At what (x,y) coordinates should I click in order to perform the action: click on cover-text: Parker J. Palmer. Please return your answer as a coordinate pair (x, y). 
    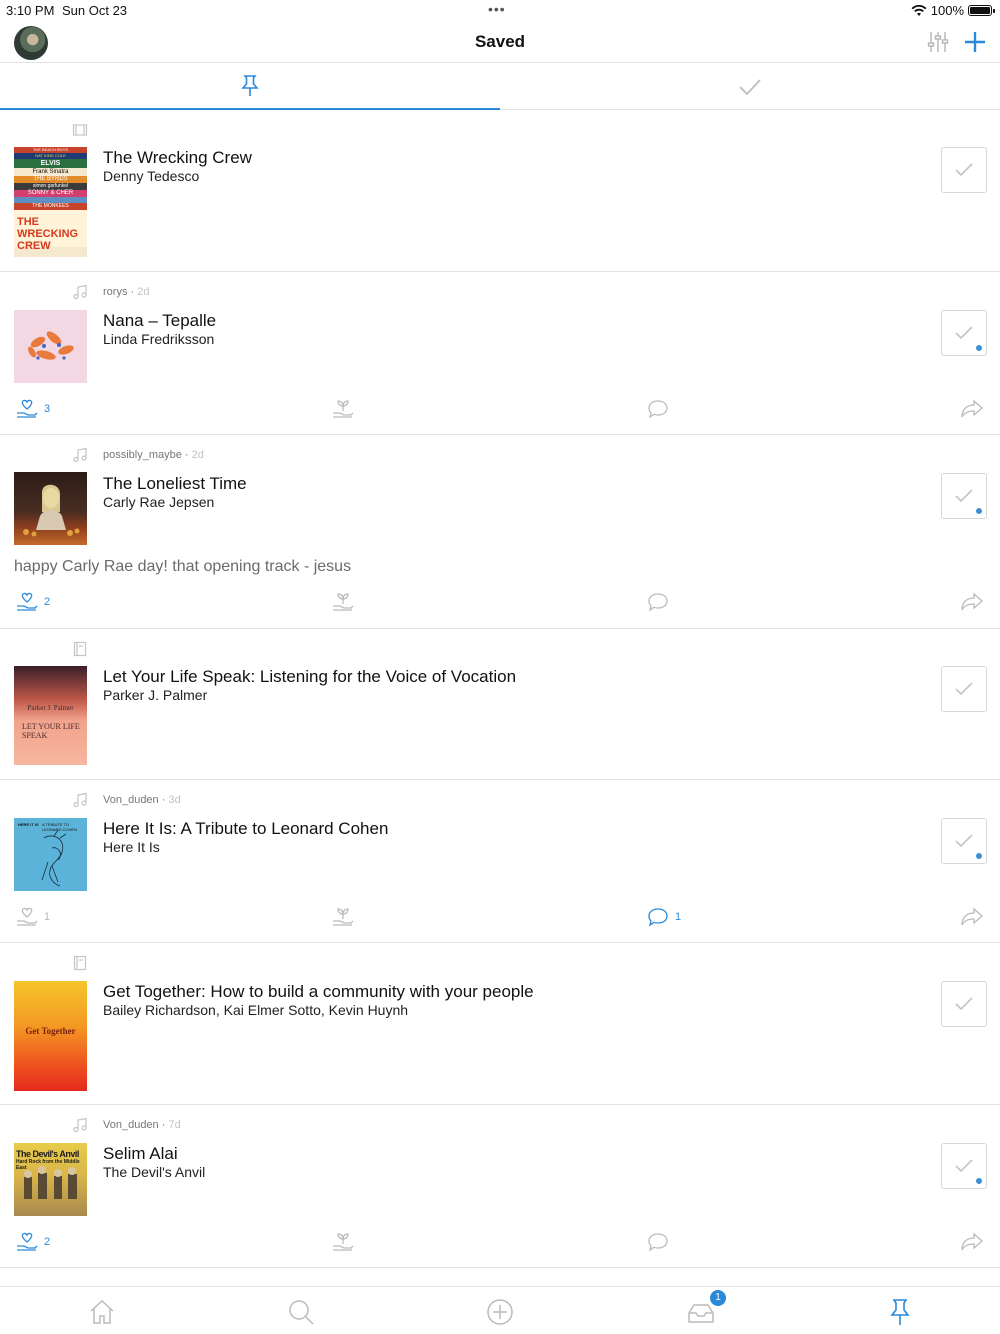
    Looking at the image, I should click on (50, 708).